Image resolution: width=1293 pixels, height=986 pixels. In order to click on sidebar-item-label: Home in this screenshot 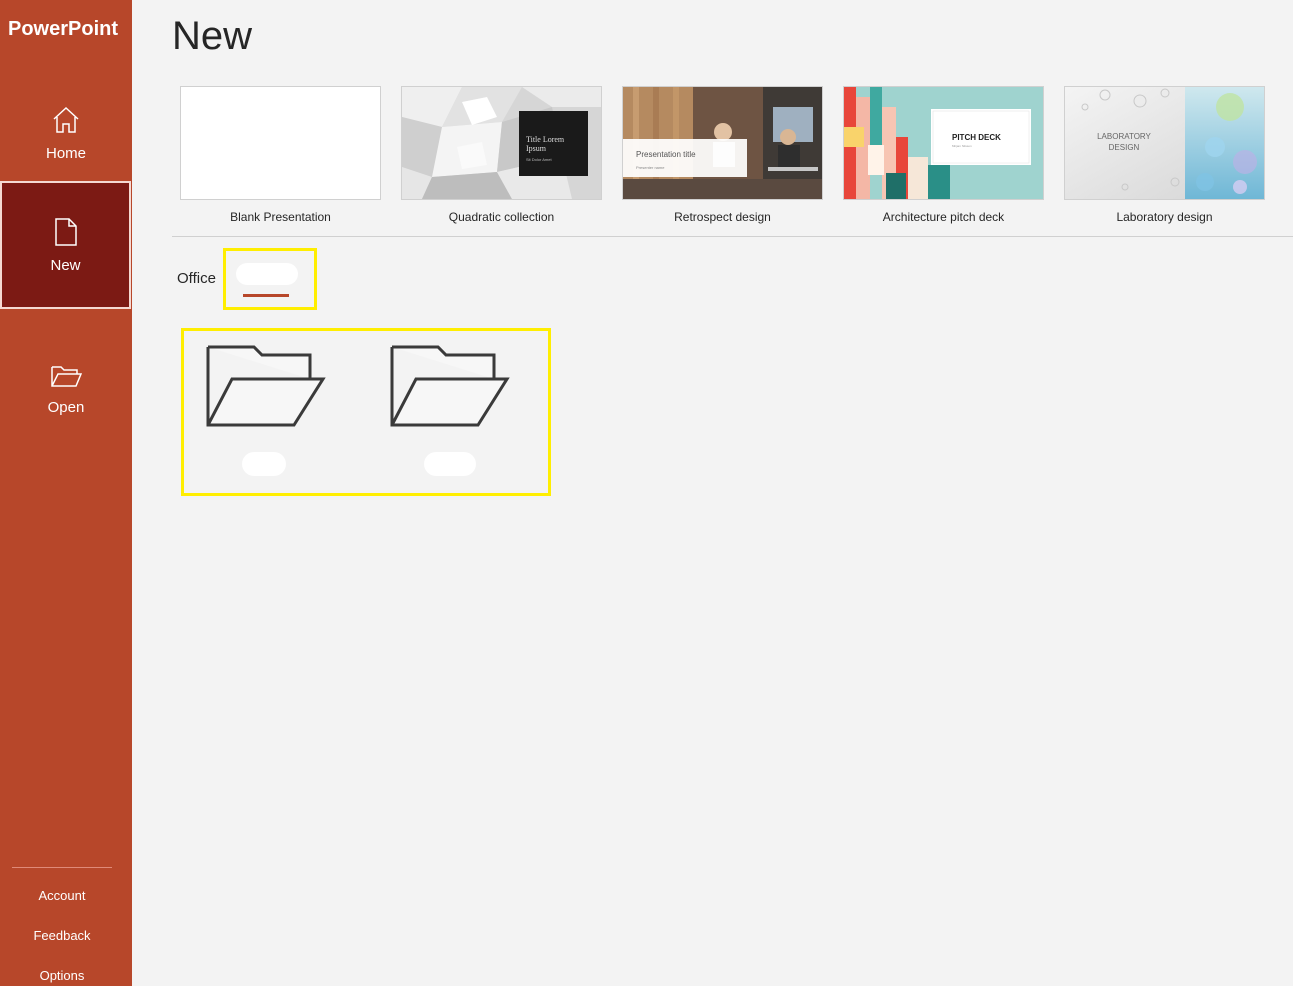, I will do `click(65, 153)`.